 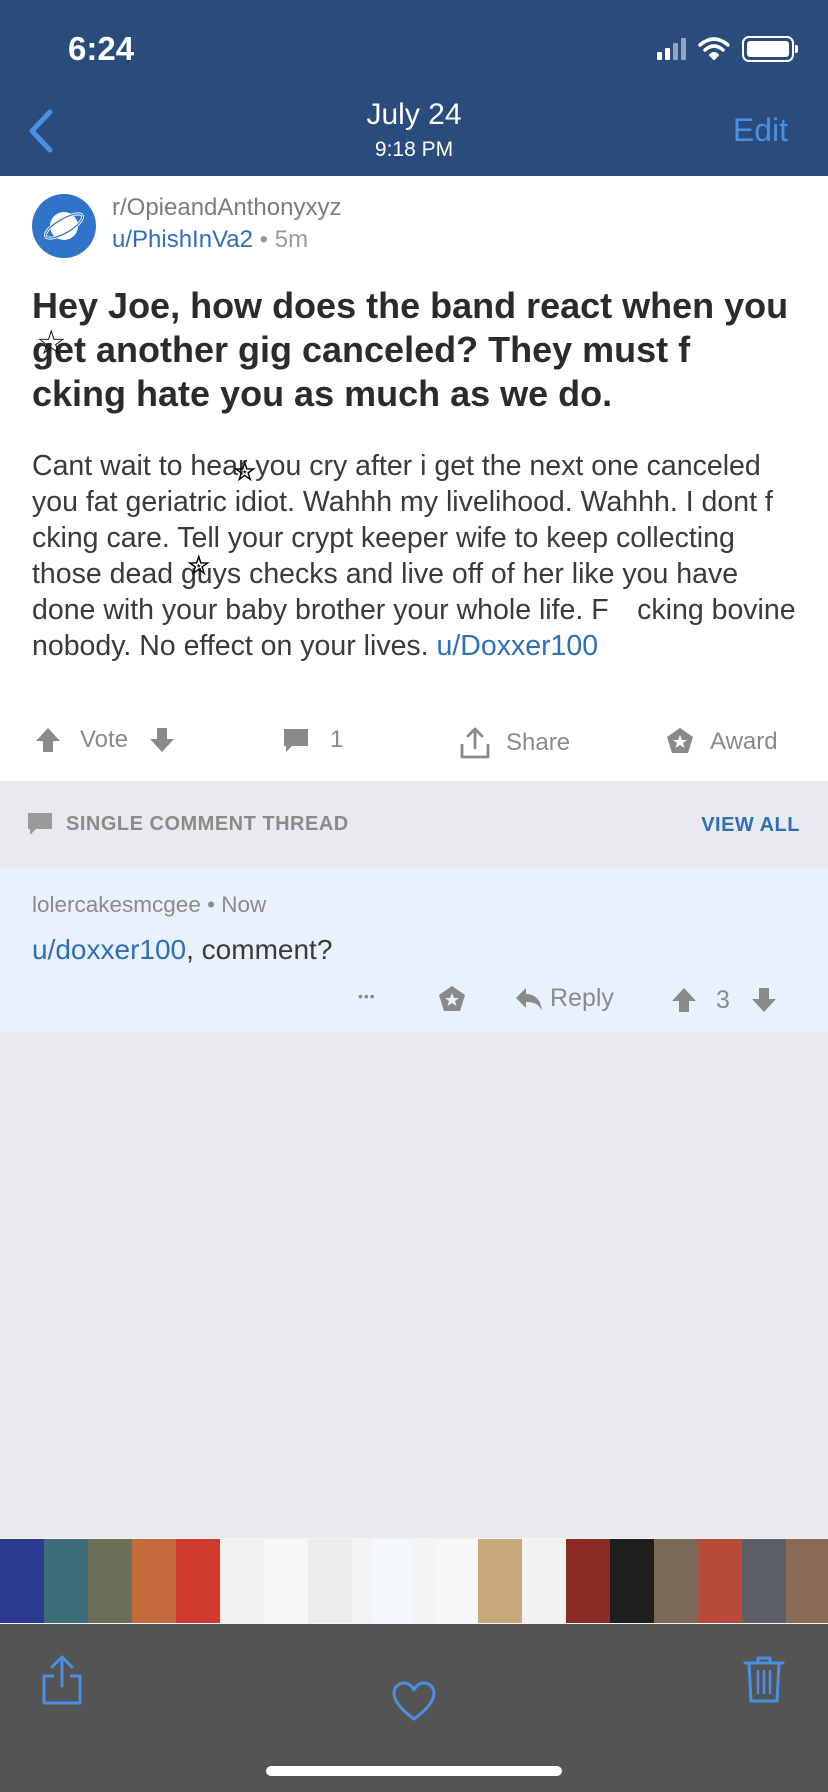 What do you see at coordinates (760, 130) in the screenshot?
I see `edit-button: Edit` at bounding box center [760, 130].